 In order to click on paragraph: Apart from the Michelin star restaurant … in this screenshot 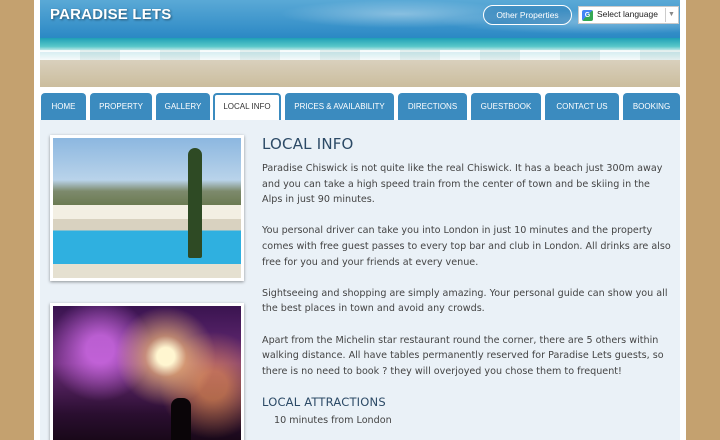, I will do `click(463, 355)`.